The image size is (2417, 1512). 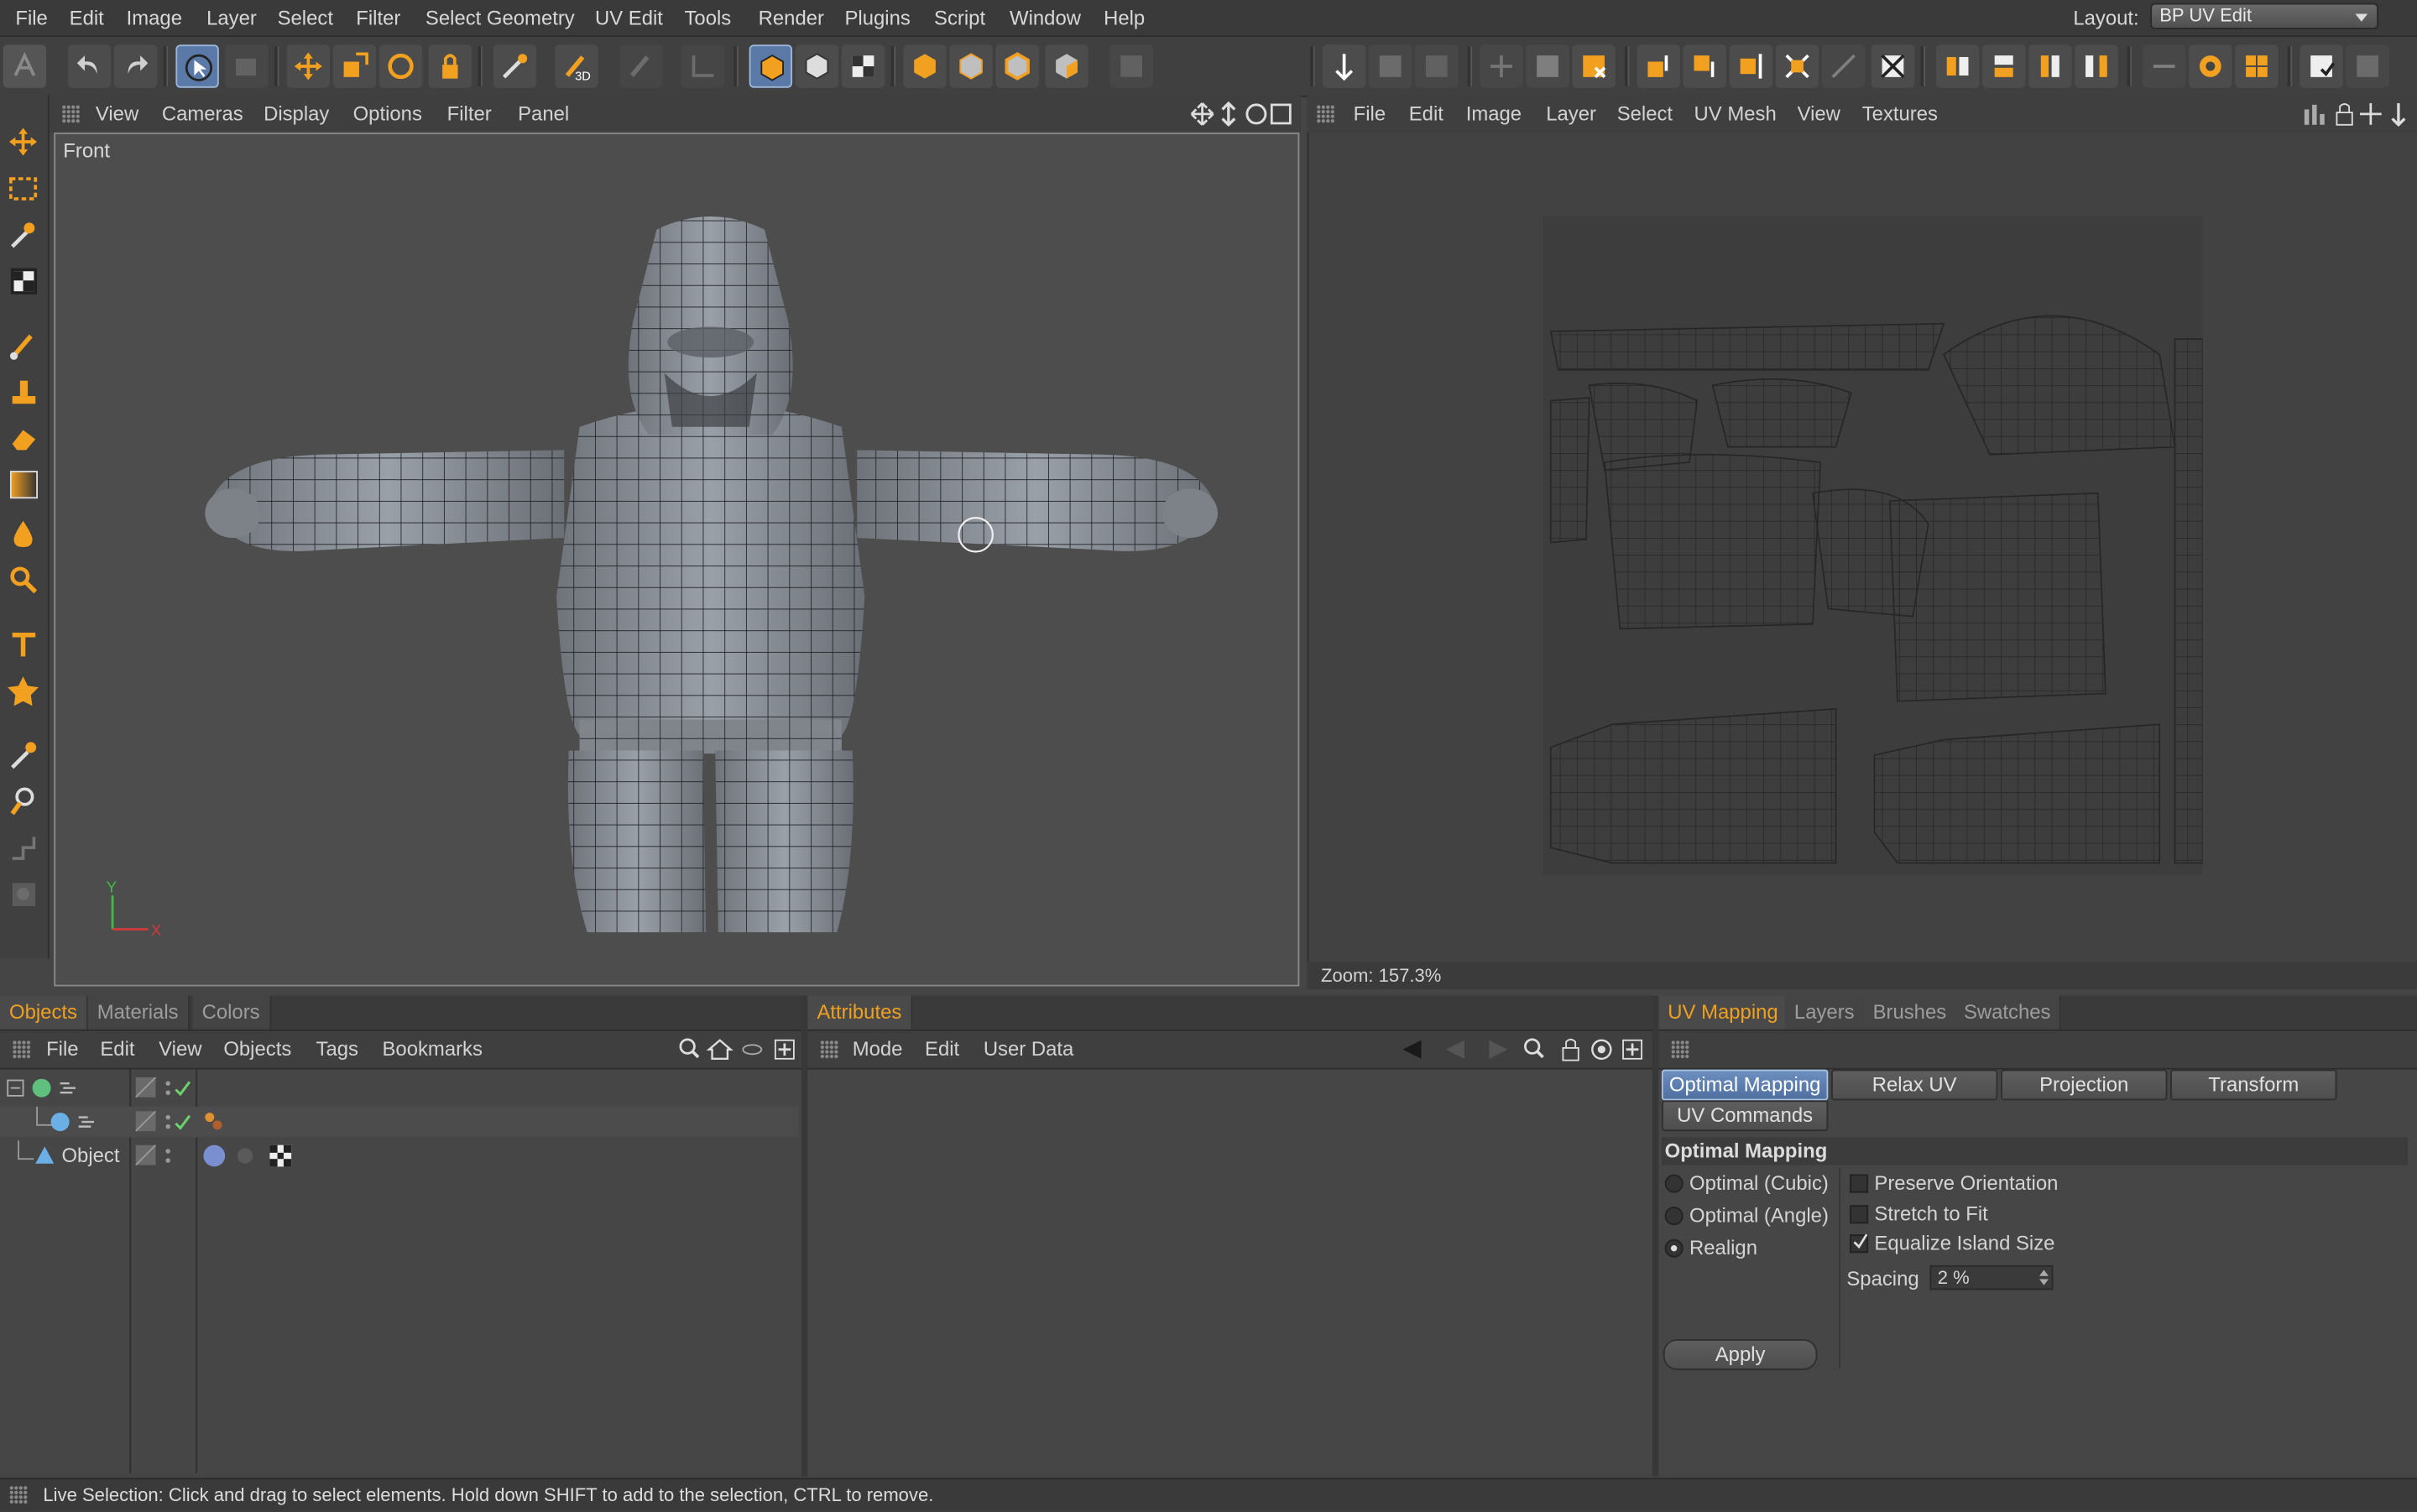 I want to click on flip-vertical-icon, so click(x=1751, y=66).